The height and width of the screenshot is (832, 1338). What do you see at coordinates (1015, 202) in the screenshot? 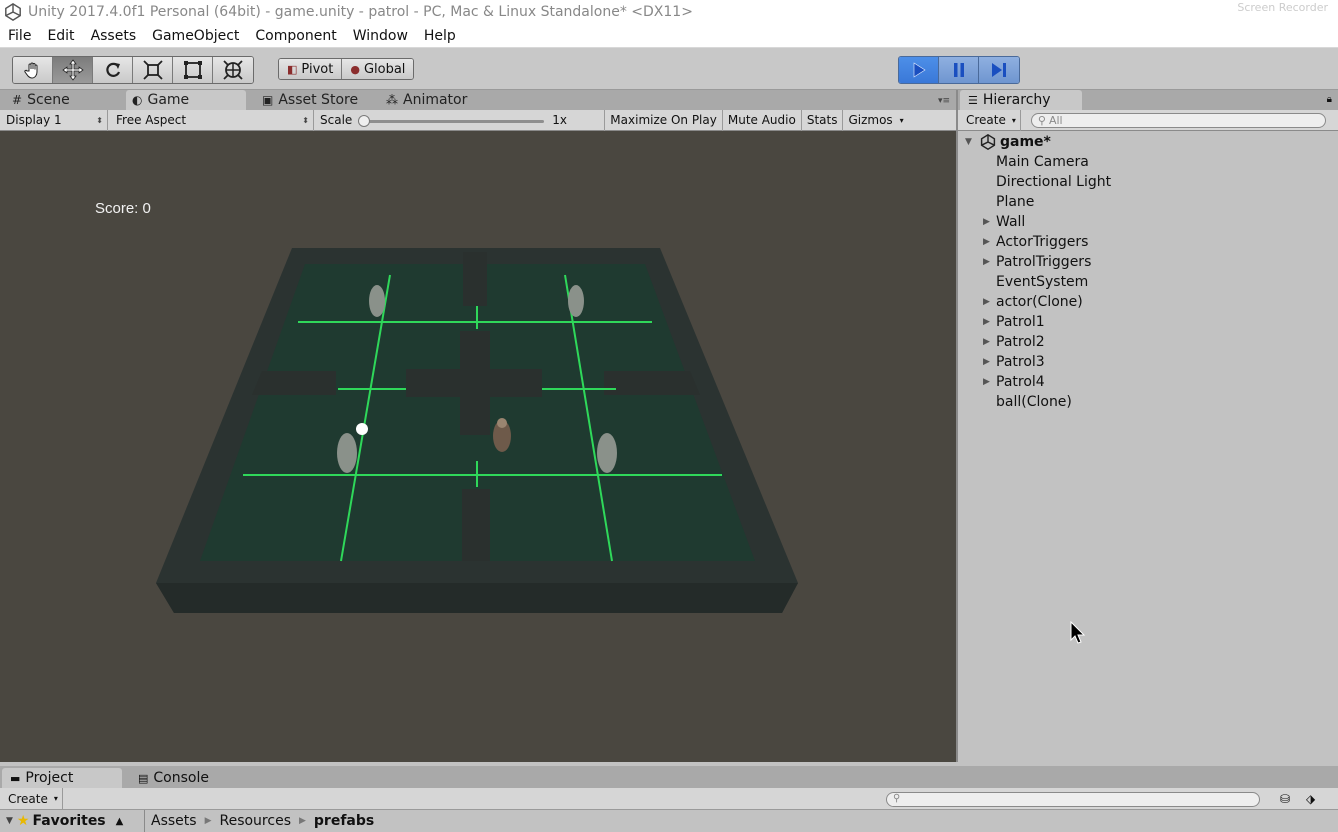
I see `hierarchy-item-label: Plane` at bounding box center [1015, 202].